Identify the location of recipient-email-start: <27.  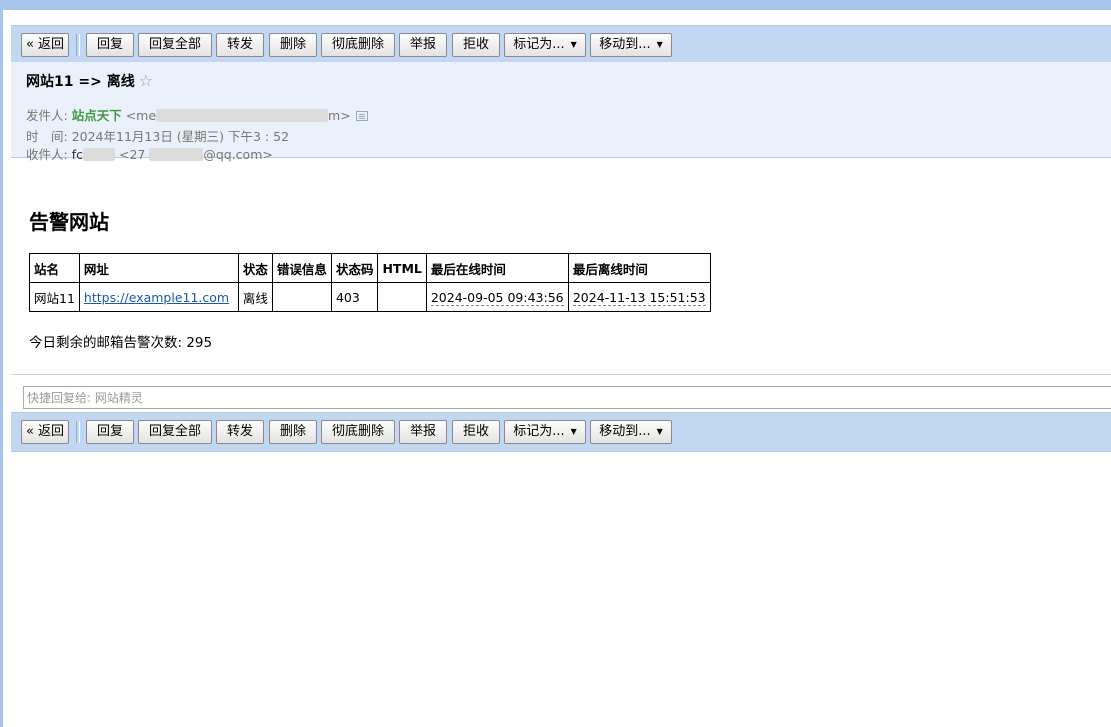
(132, 154).